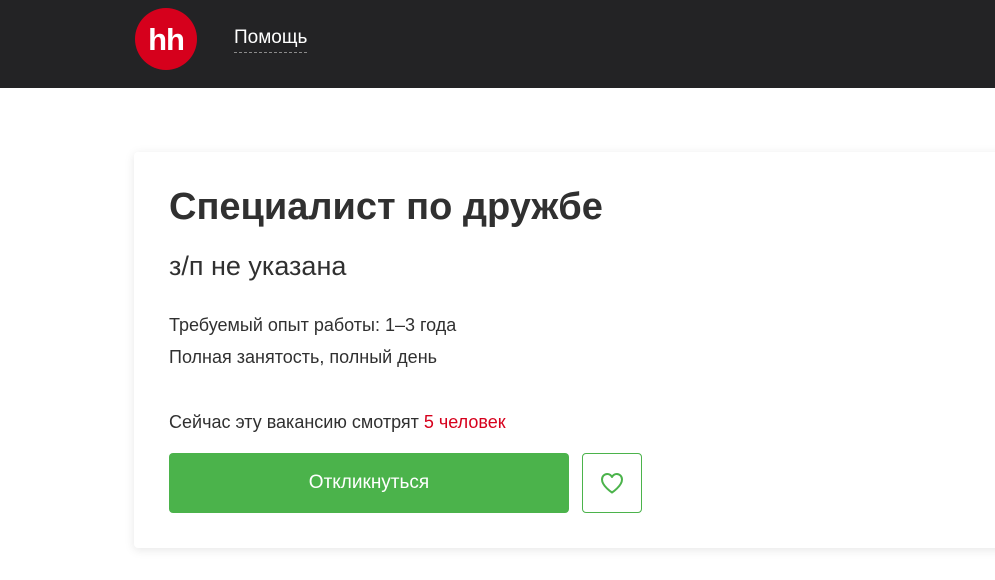 The image size is (995, 580). What do you see at coordinates (303, 357) in the screenshot?
I see `employment-text: Полная занятость, полный день` at bounding box center [303, 357].